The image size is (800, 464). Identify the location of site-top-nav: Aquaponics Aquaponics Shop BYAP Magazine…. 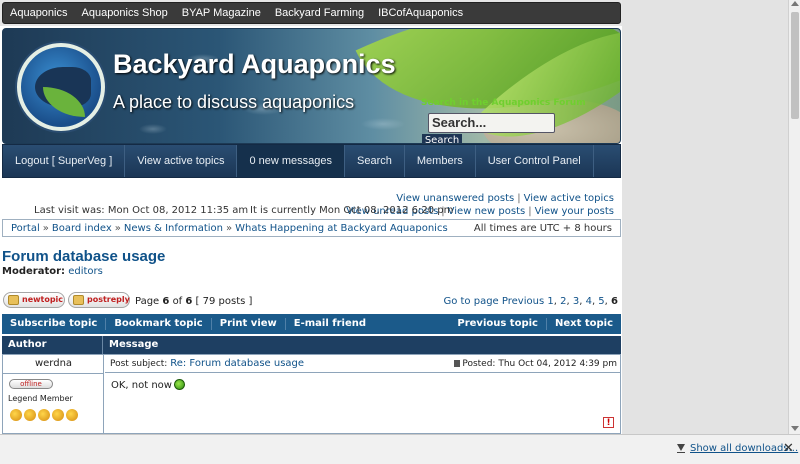
(311, 13).